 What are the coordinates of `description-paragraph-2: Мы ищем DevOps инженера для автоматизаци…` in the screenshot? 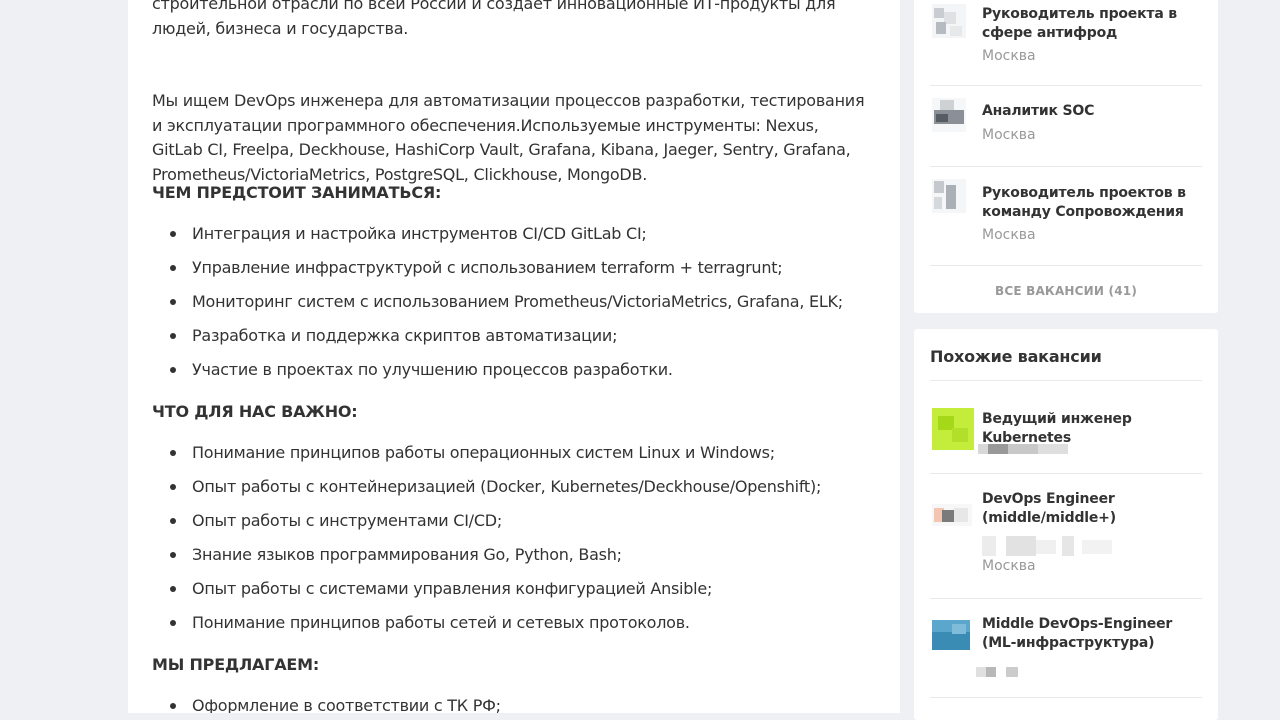 It's located at (508, 137).